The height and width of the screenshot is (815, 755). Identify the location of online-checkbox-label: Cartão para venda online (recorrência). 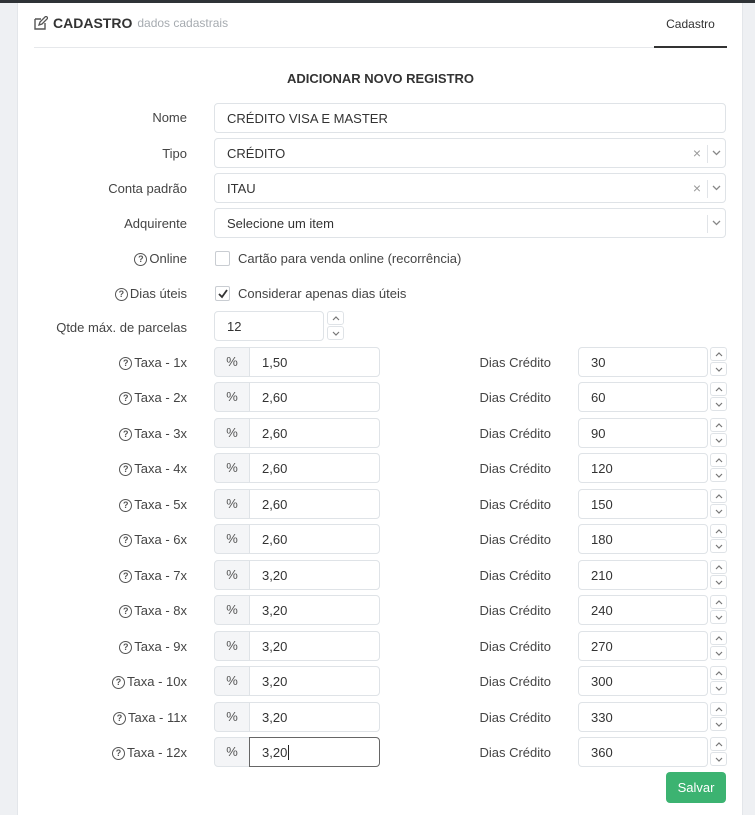
(349, 258).